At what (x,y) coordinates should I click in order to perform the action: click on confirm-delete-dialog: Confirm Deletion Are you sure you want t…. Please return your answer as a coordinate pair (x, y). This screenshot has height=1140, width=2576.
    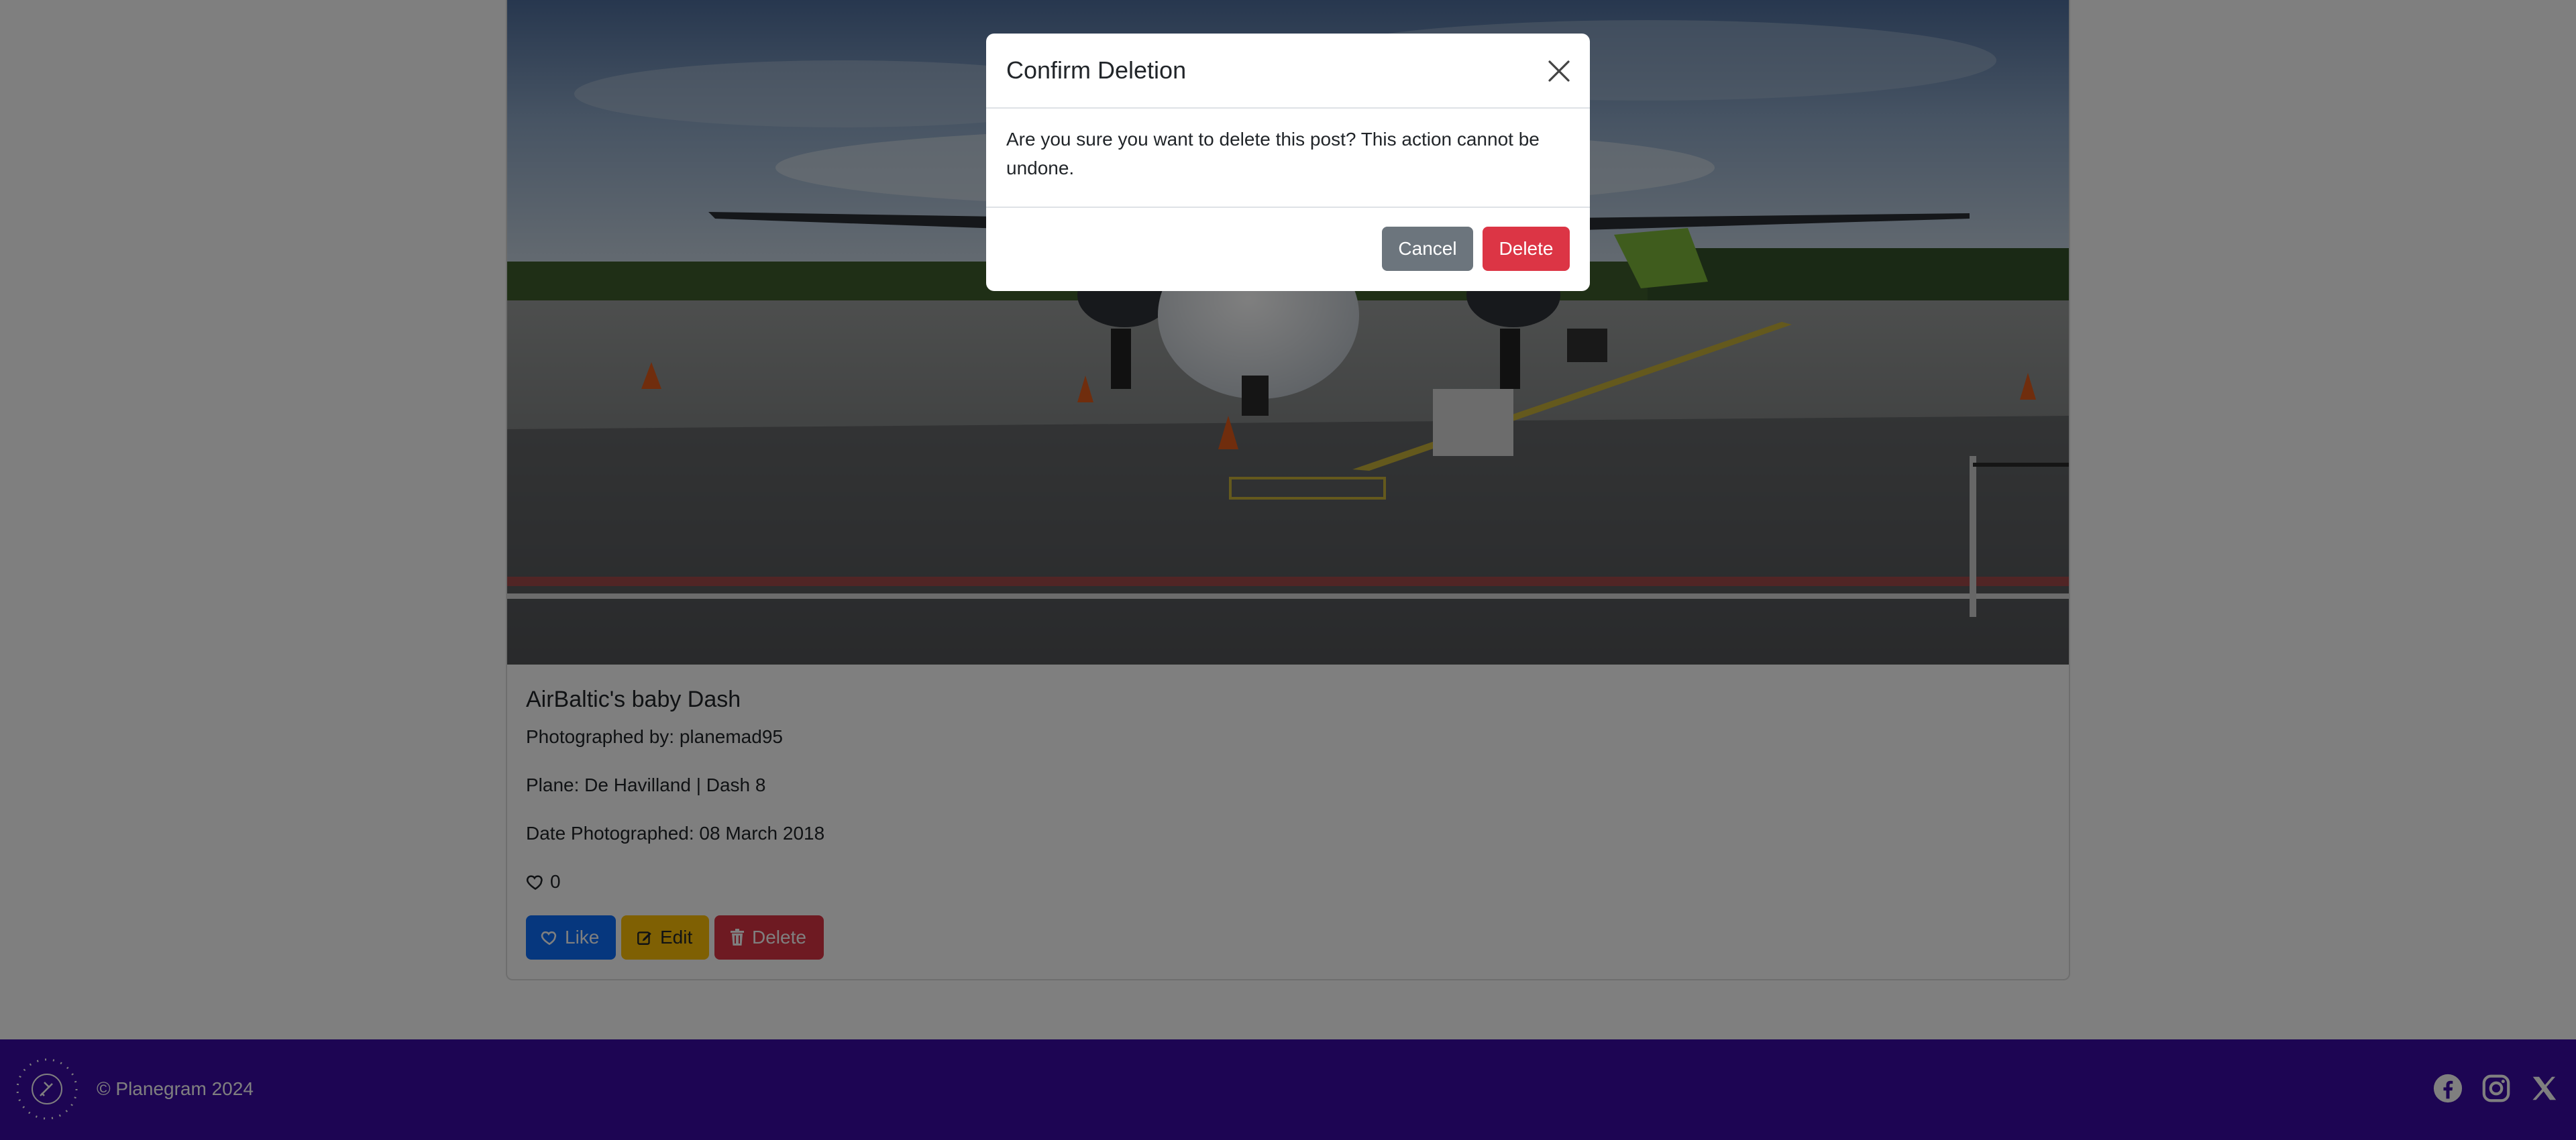
    Looking at the image, I should click on (1288, 162).